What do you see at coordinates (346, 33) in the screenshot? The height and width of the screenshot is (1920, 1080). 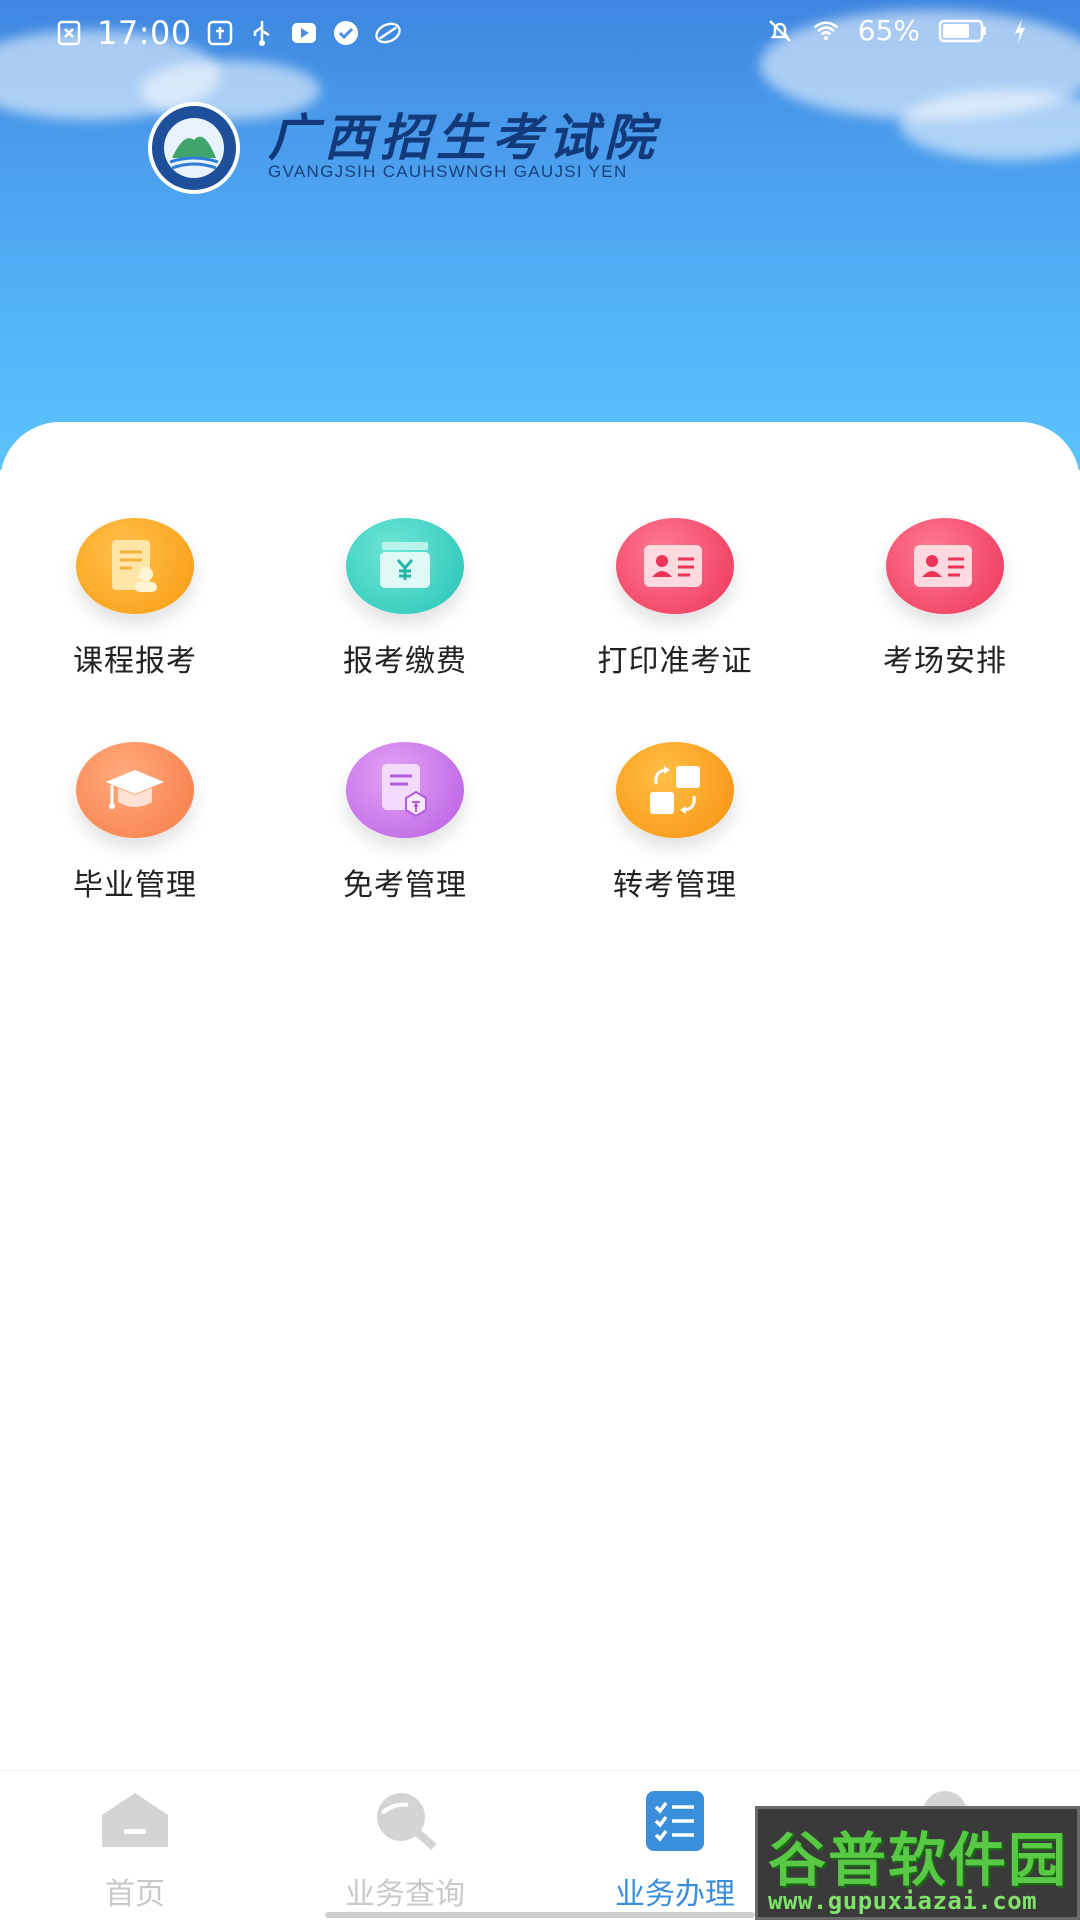 I see `check-icon` at bounding box center [346, 33].